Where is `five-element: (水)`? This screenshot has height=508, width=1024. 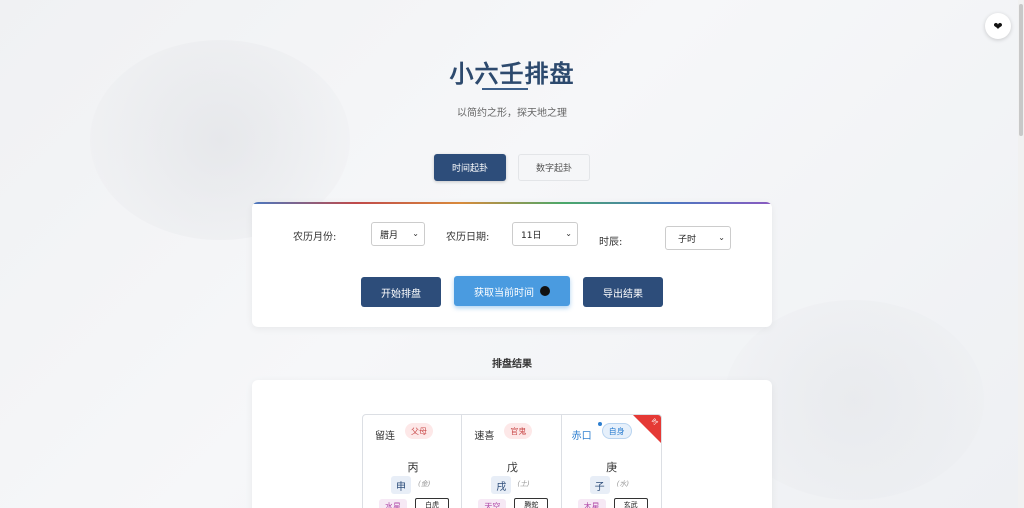
five-element: (水) is located at coordinates (623, 484).